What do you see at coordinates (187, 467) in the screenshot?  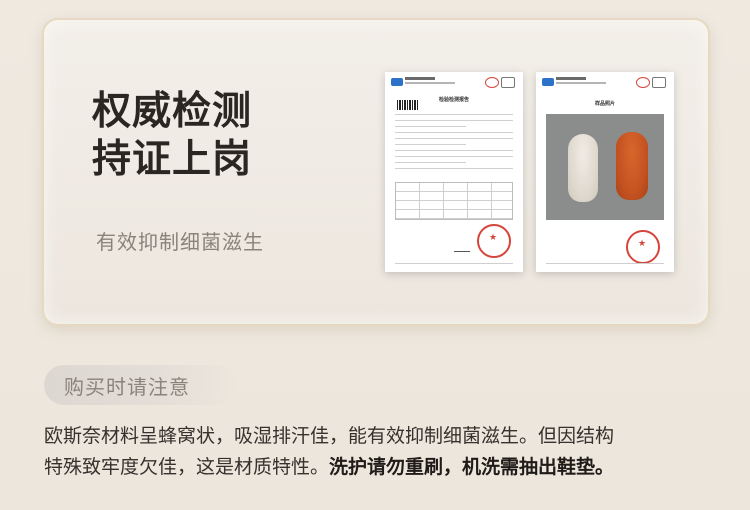 I see `notice-line-2-text: 特殊致牢度欠佳，这是材质特性。` at bounding box center [187, 467].